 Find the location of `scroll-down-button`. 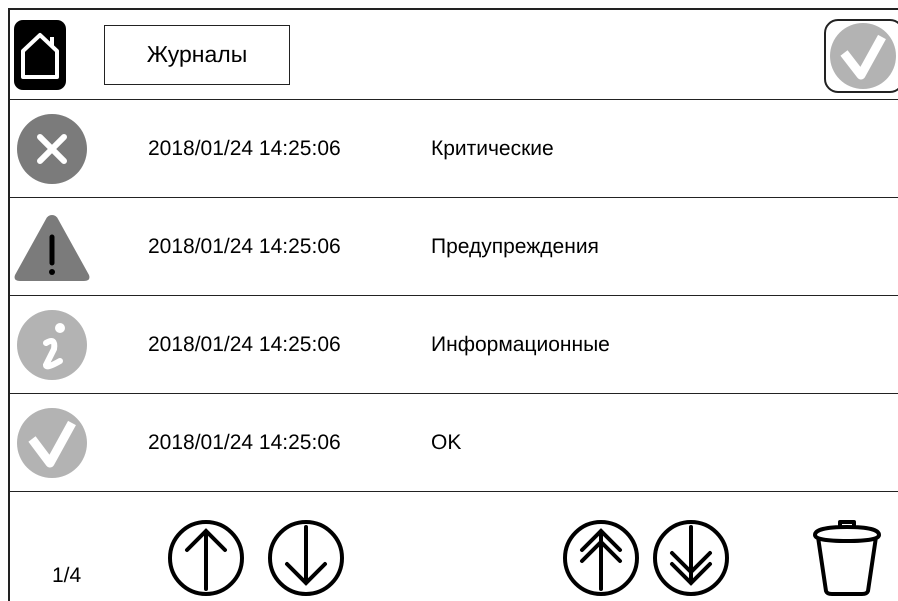

scroll-down-button is located at coordinates (306, 558).